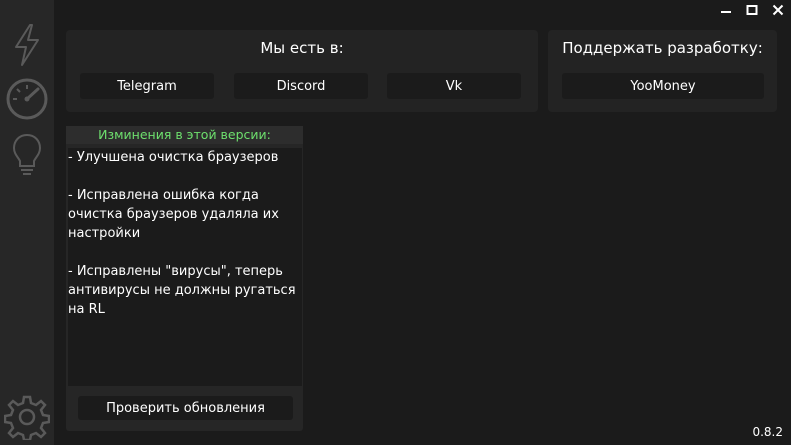 This screenshot has width=791, height=445. I want to click on window-controls, so click(752, 10).